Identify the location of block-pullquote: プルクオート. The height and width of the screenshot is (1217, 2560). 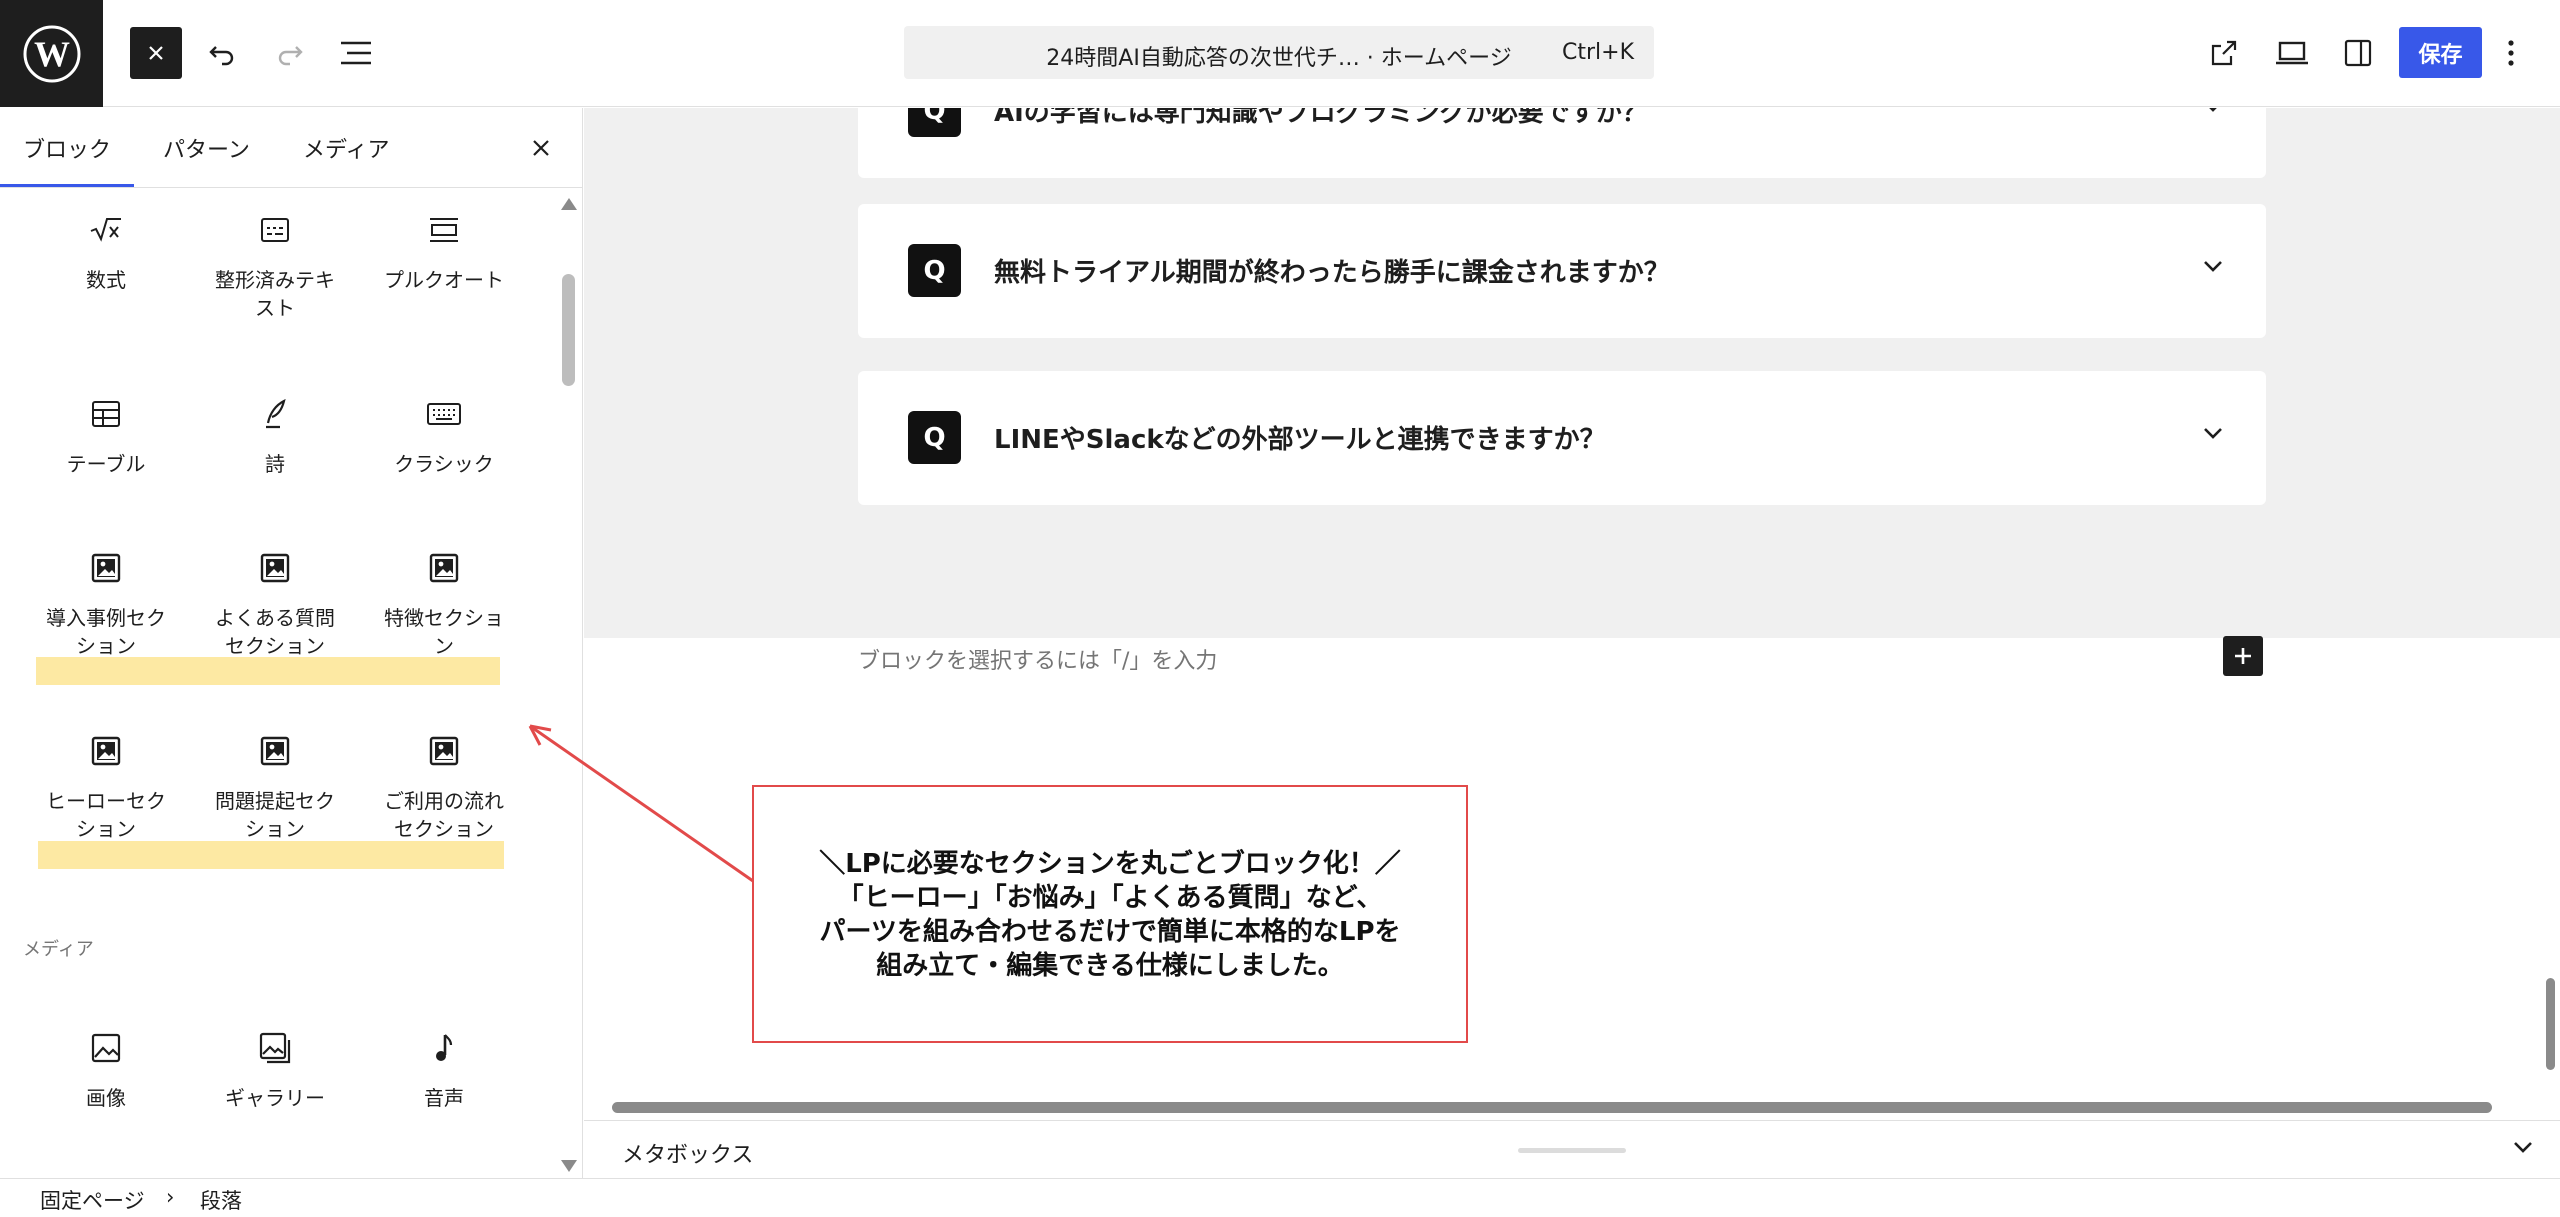
(444, 252).